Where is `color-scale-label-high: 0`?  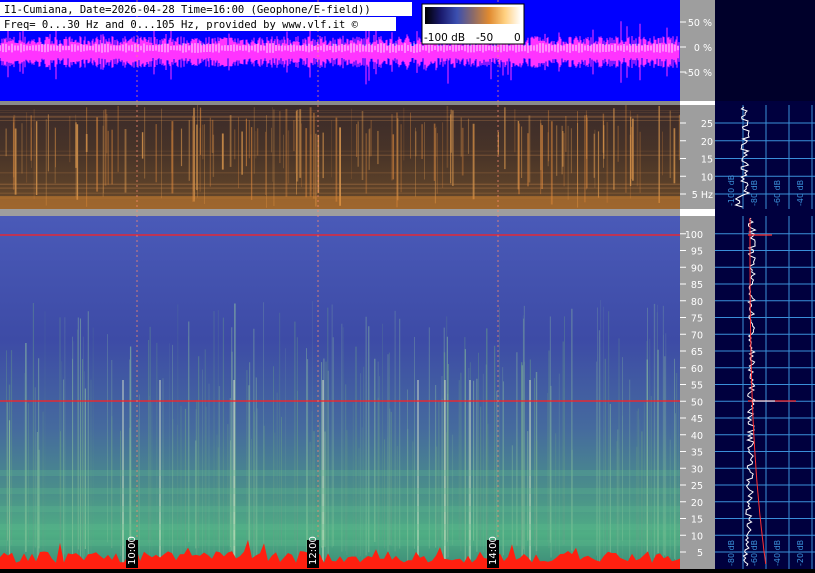 color-scale-label-high: 0 is located at coordinates (517, 38).